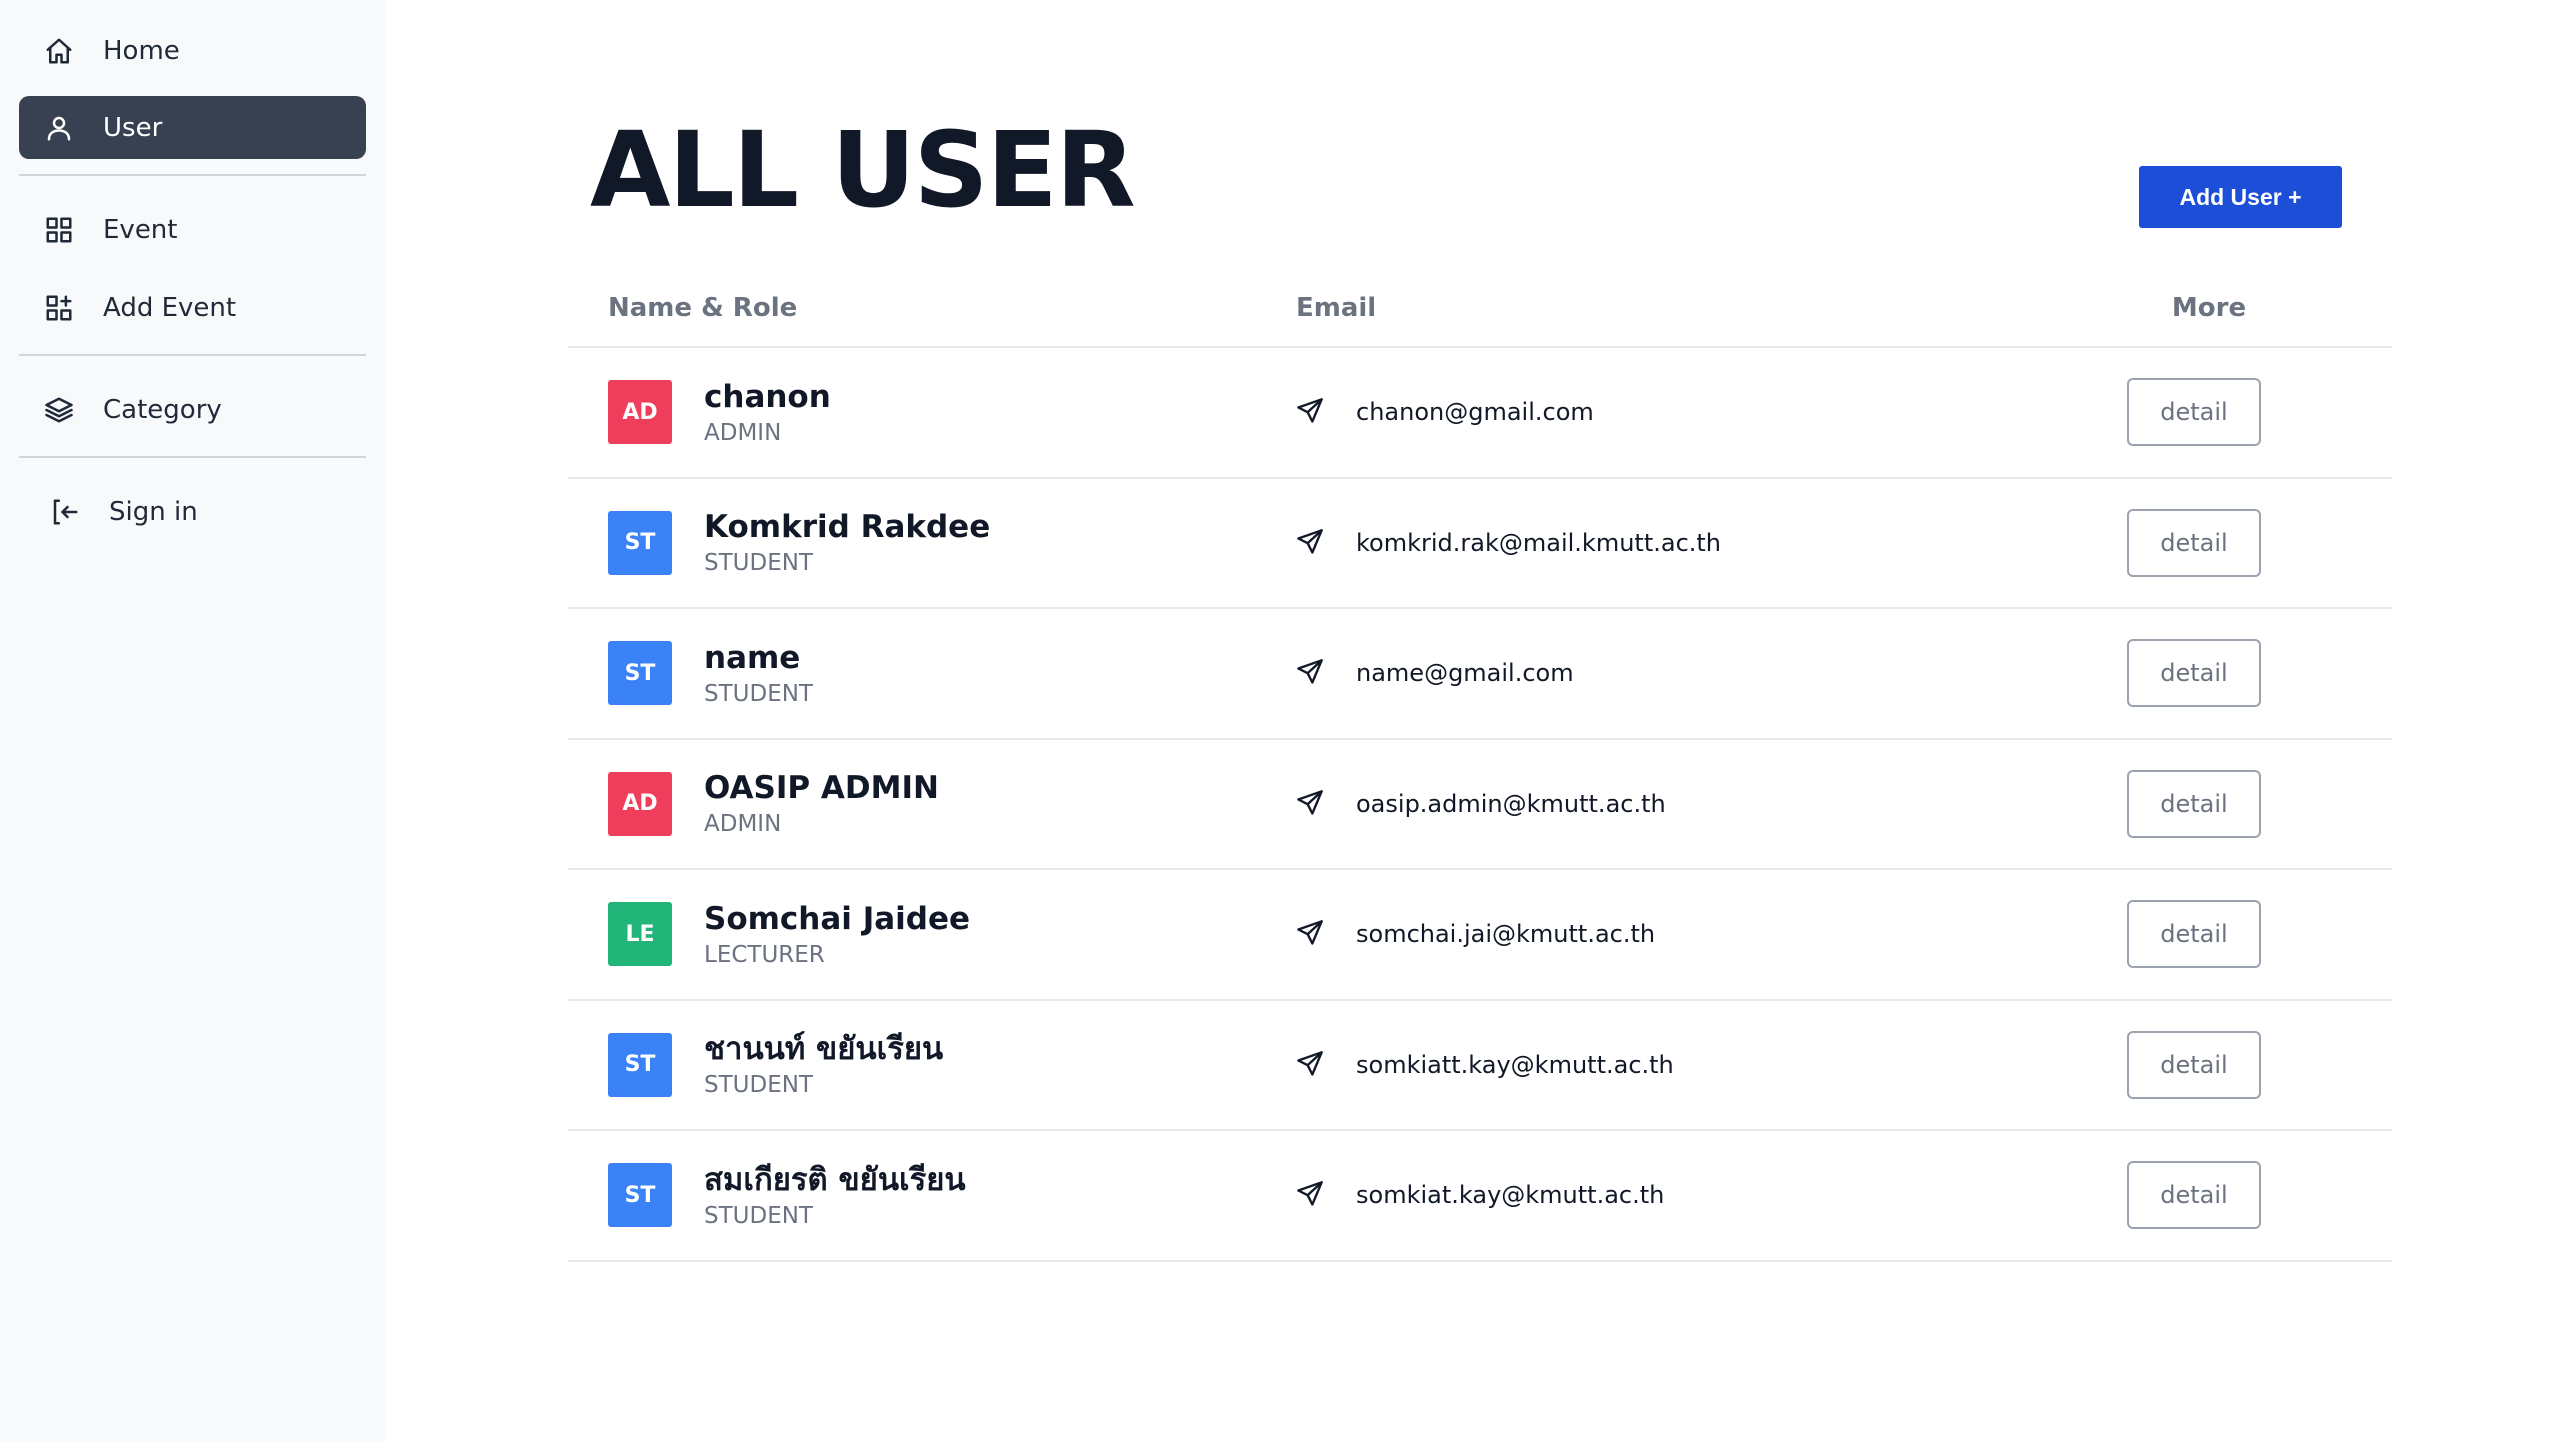 The width and height of the screenshot is (2560, 1442). I want to click on column-header-more: More, so click(2209, 308).